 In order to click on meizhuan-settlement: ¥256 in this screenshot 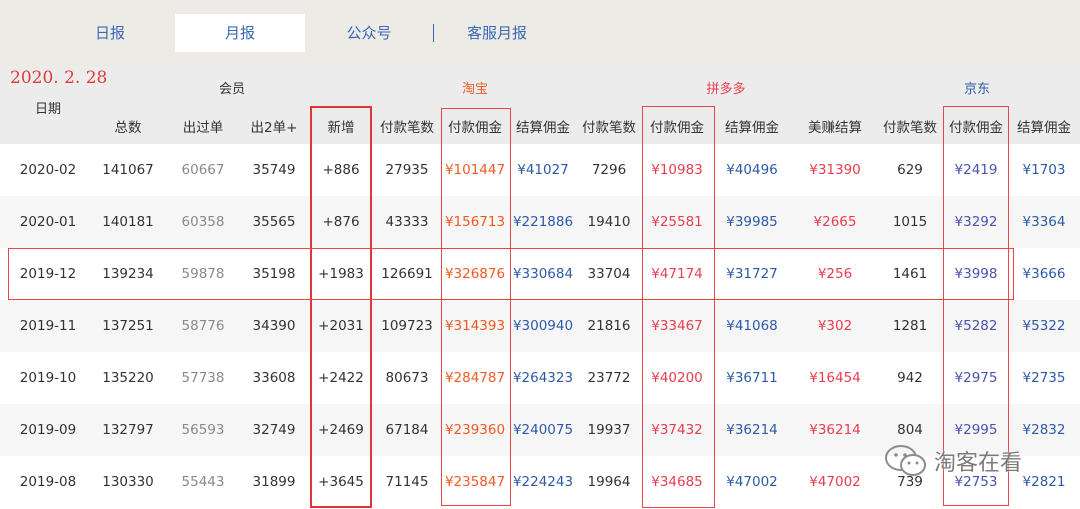, I will do `click(835, 274)`.